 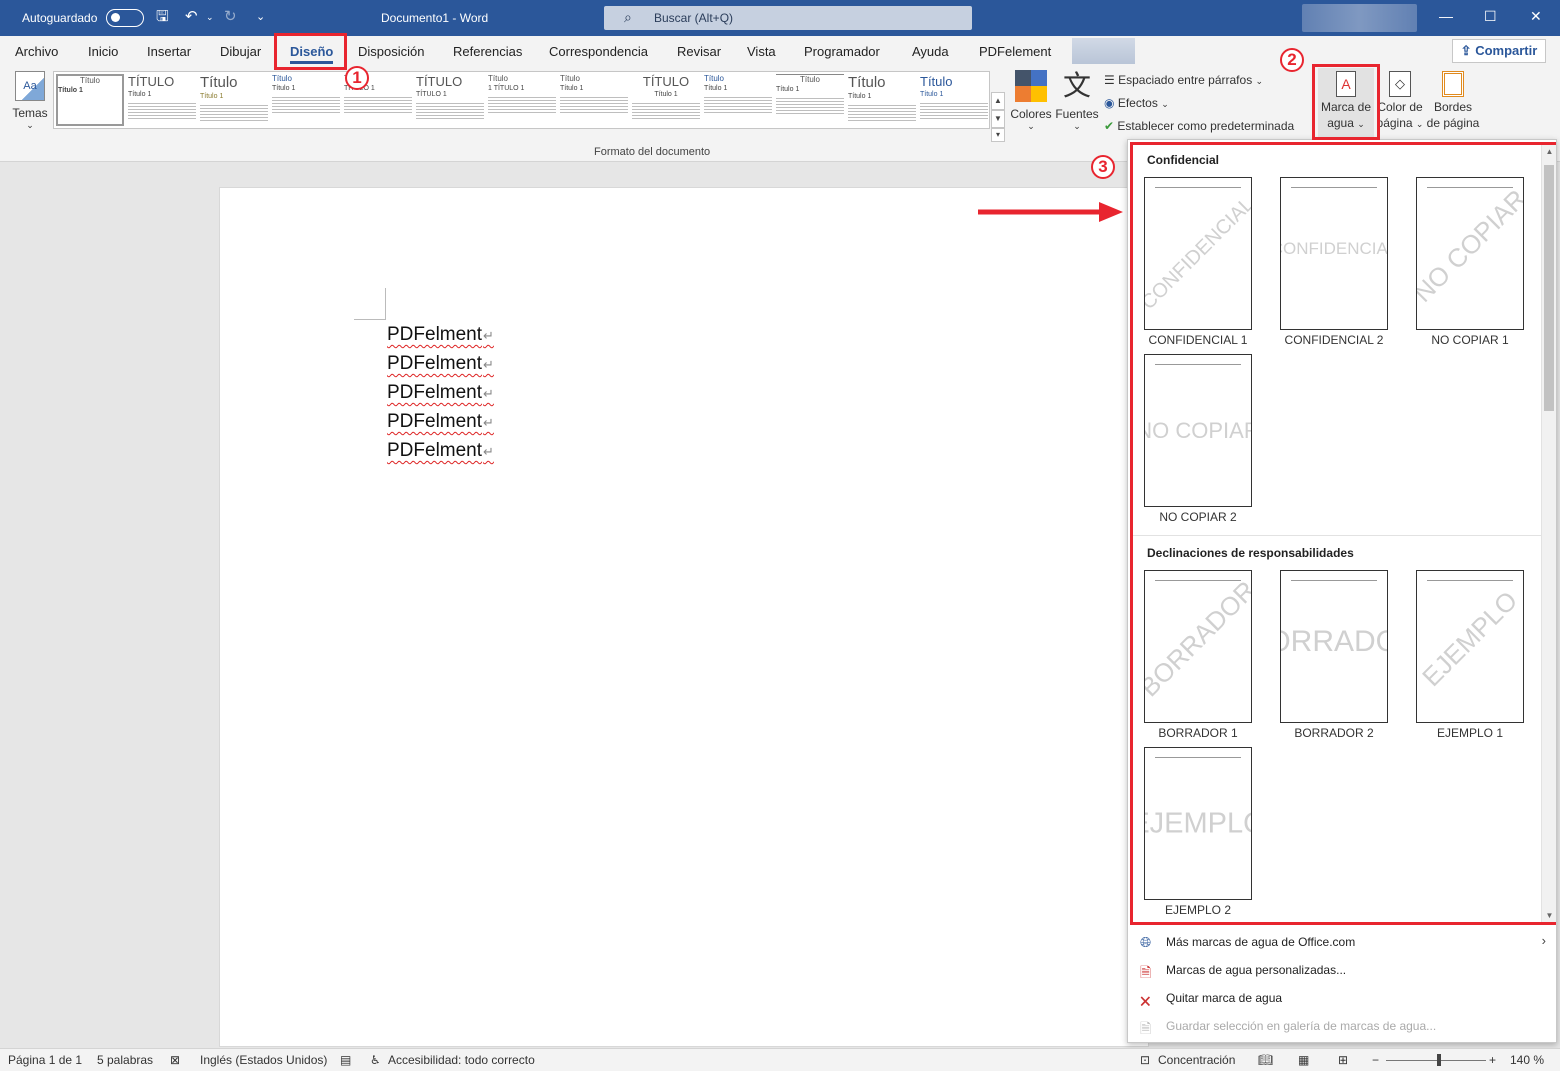 What do you see at coordinates (450, 100) in the screenshot?
I see `gallery-item: TÍTULO TÍTULO 1` at bounding box center [450, 100].